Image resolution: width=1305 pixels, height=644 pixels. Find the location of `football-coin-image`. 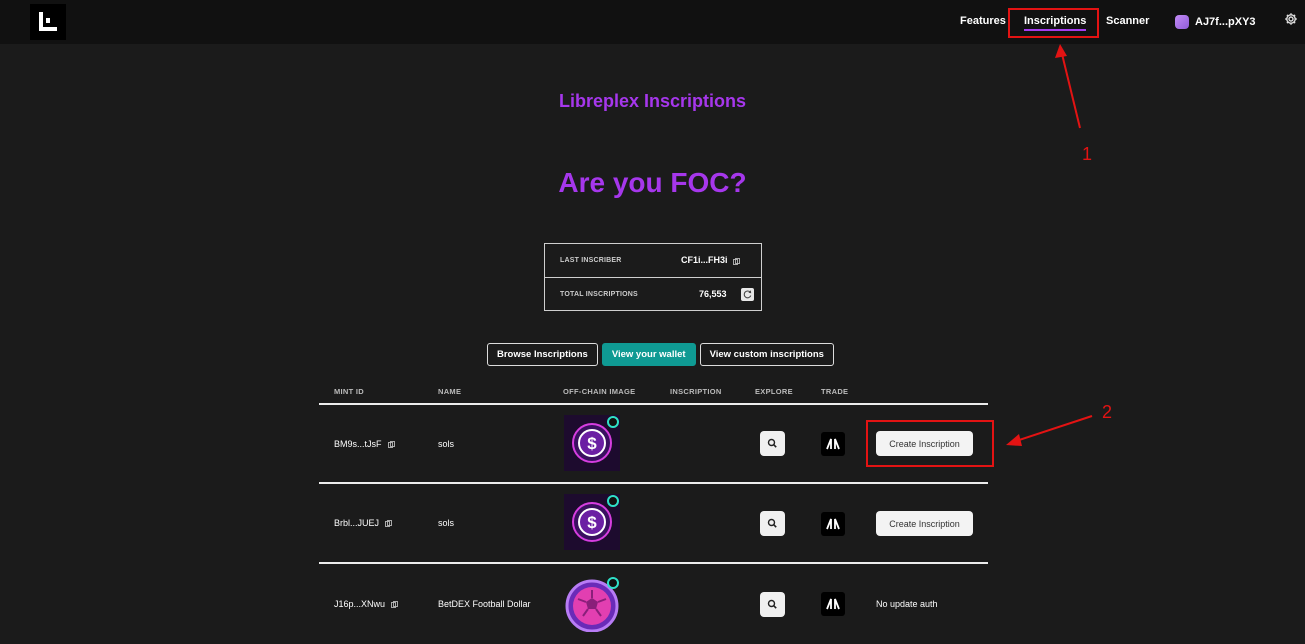

football-coin-image is located at coordinates (592, 604).